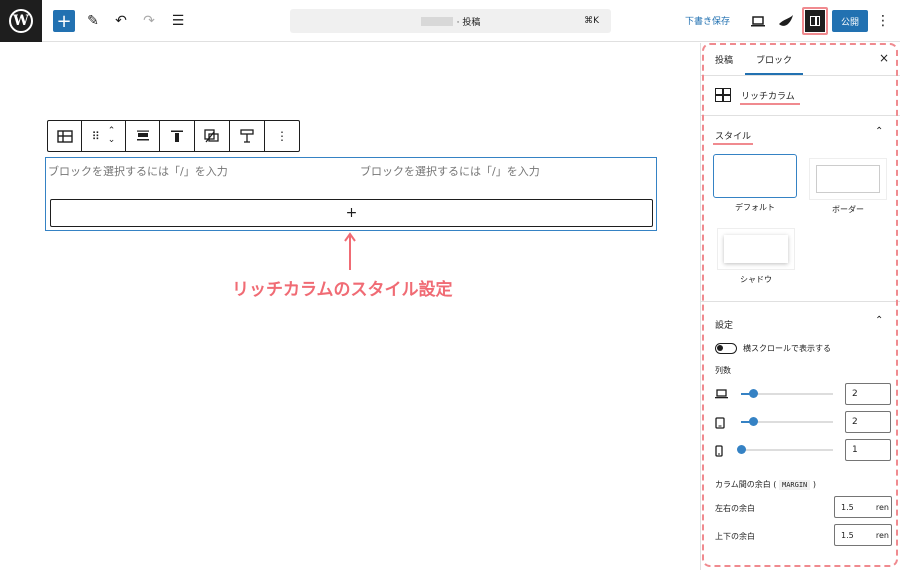 This screenshot has width=900, height=570. What do you see at coordinates (720, 348) in the screenshot?
I see `toggle-knob` at bounding box center [720, 348].